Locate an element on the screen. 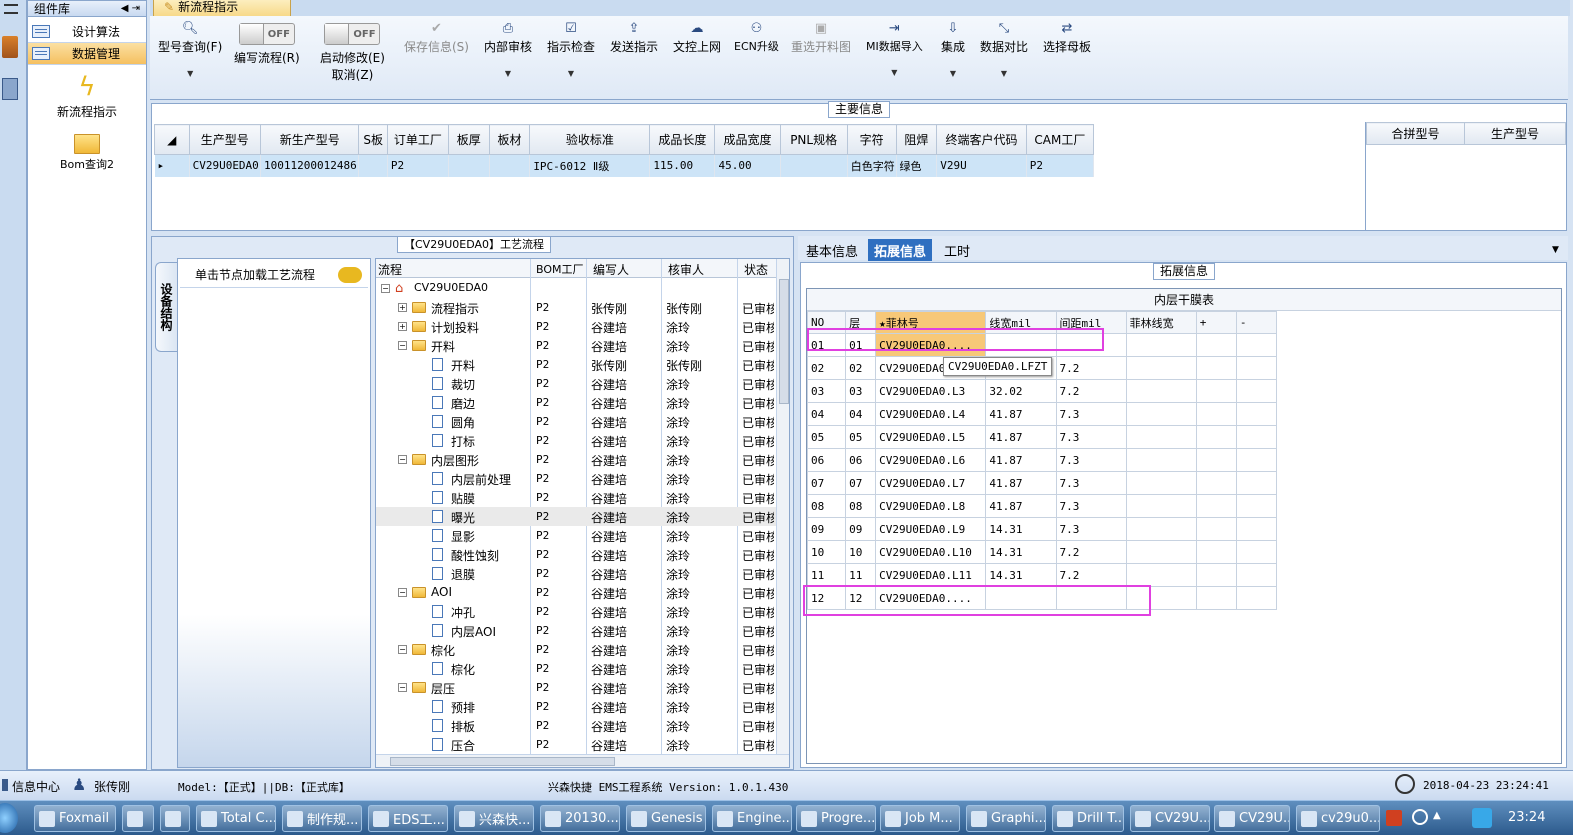 The height and width of the screenshot is (835, 1573). collapse-icon: − is located at coordinates (385, 288).